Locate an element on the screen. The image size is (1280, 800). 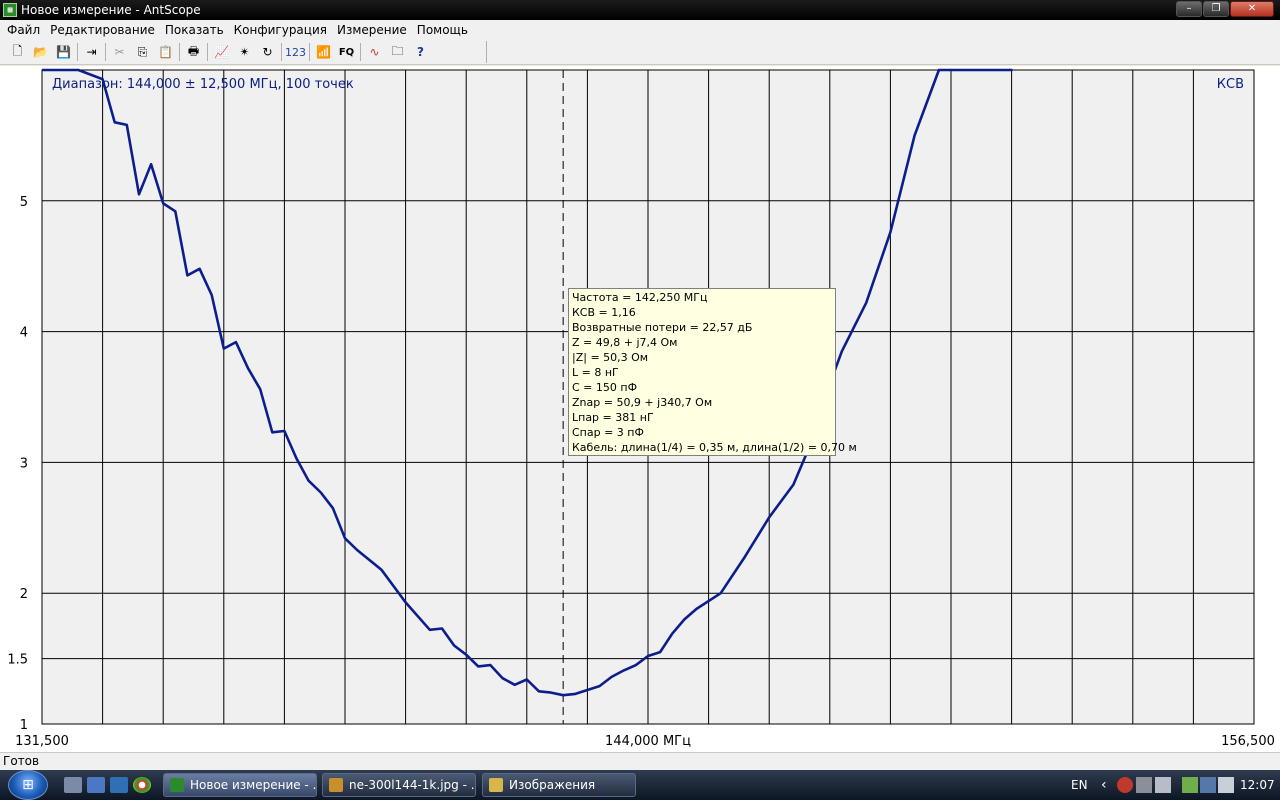
y-tick-label: 3 is located at coordinates (24, 463).